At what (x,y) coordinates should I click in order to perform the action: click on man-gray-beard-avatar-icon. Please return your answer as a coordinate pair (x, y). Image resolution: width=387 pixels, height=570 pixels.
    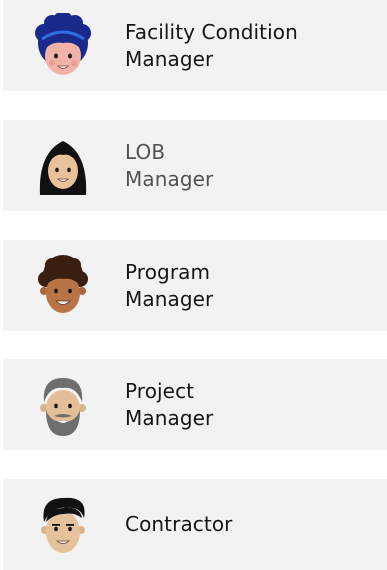
    Looking at the image, I should click on (63, 407).